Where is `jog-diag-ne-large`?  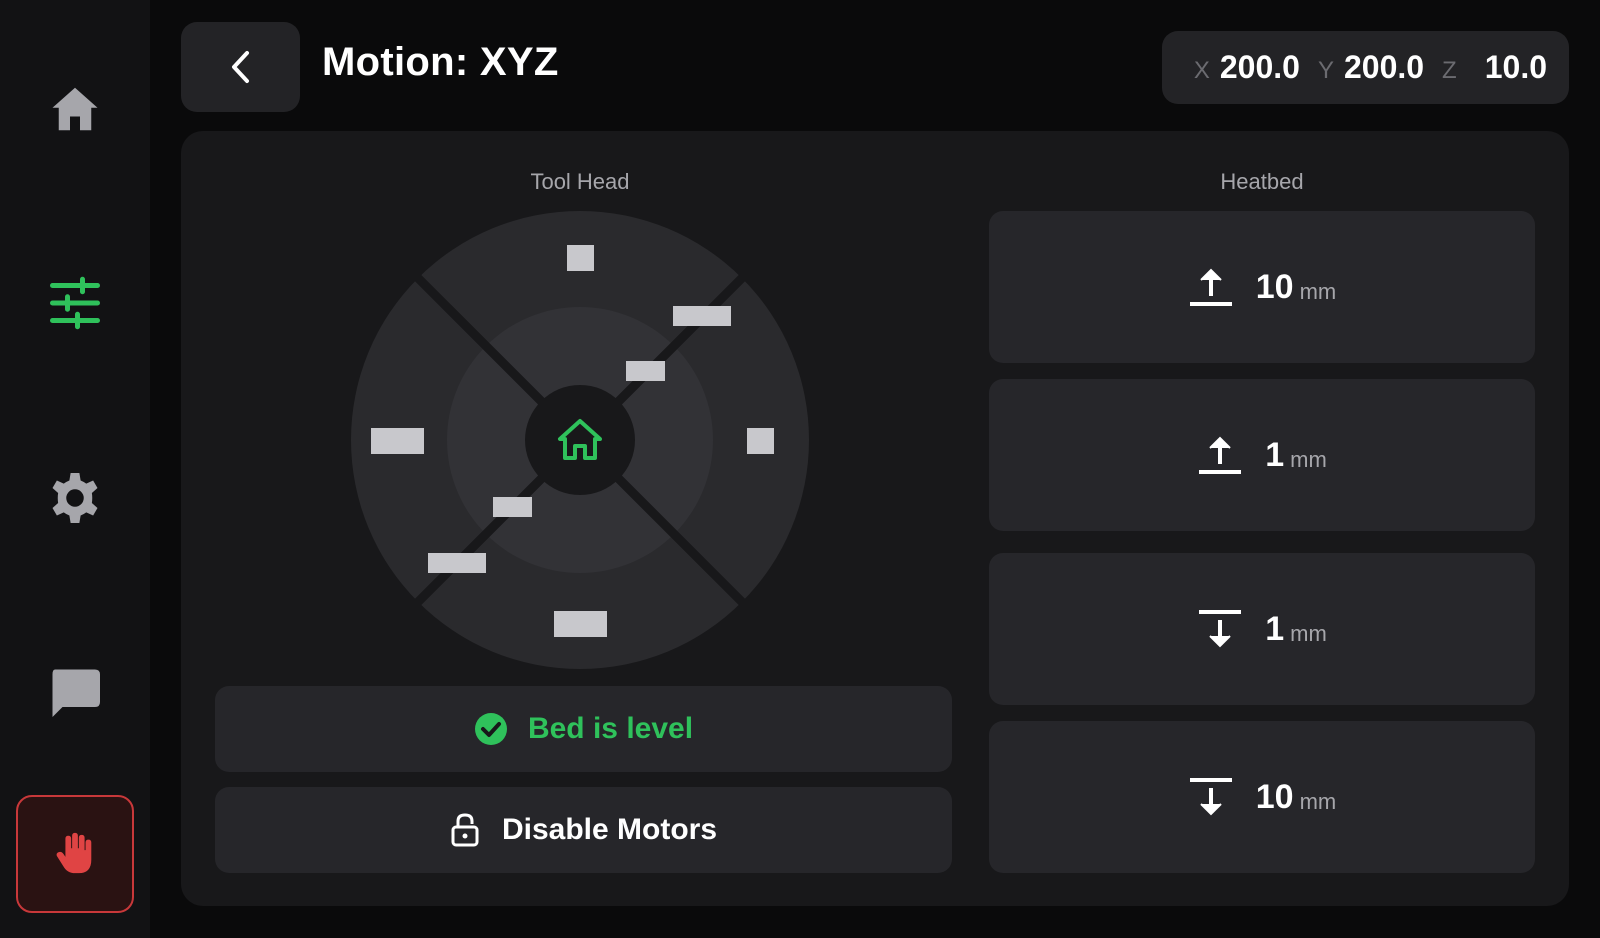
jog-diag-ne-large is located at coordinates (702, 316).